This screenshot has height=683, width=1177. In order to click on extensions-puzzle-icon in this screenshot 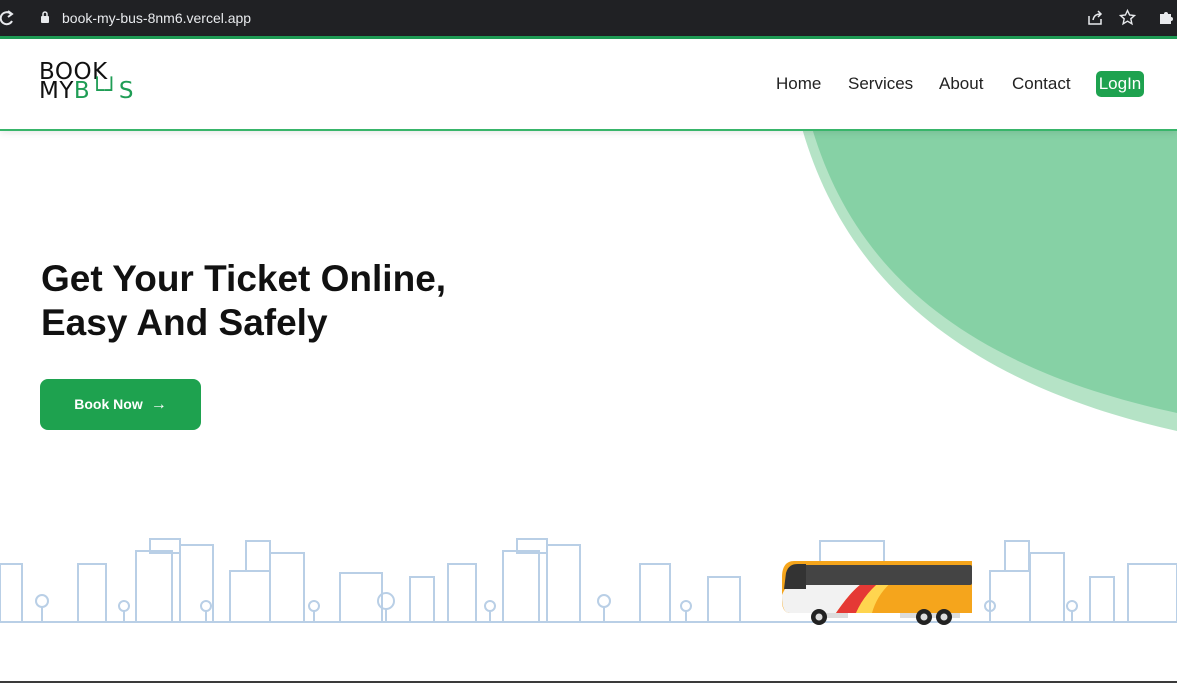, I will do `click(1166, 17)`.